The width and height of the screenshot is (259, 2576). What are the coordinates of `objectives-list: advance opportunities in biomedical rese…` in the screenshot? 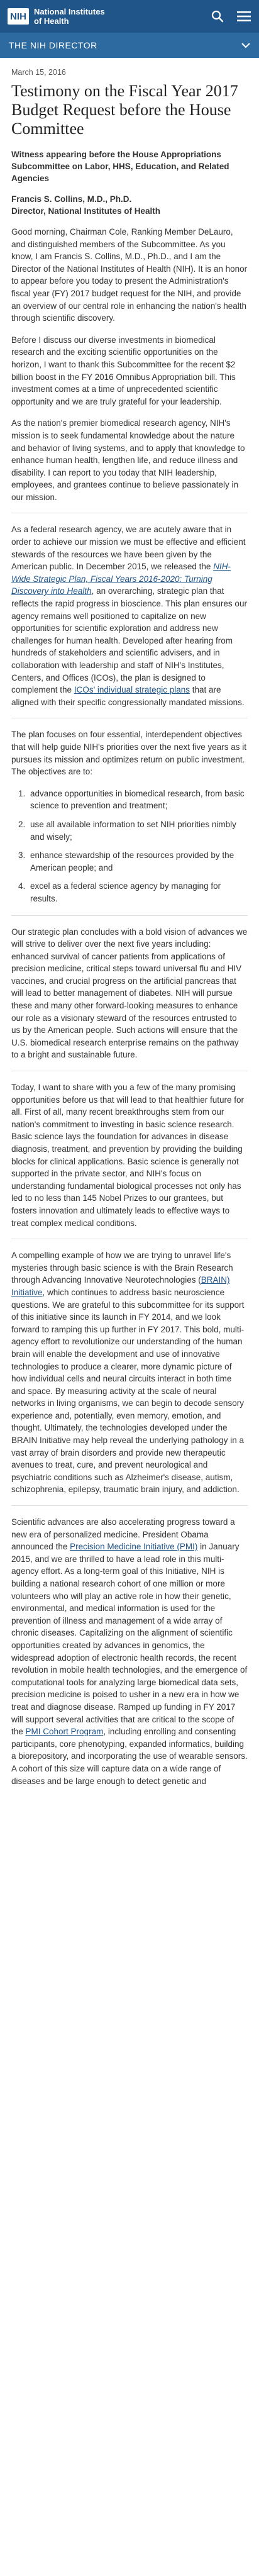 It's located at (138, 846).